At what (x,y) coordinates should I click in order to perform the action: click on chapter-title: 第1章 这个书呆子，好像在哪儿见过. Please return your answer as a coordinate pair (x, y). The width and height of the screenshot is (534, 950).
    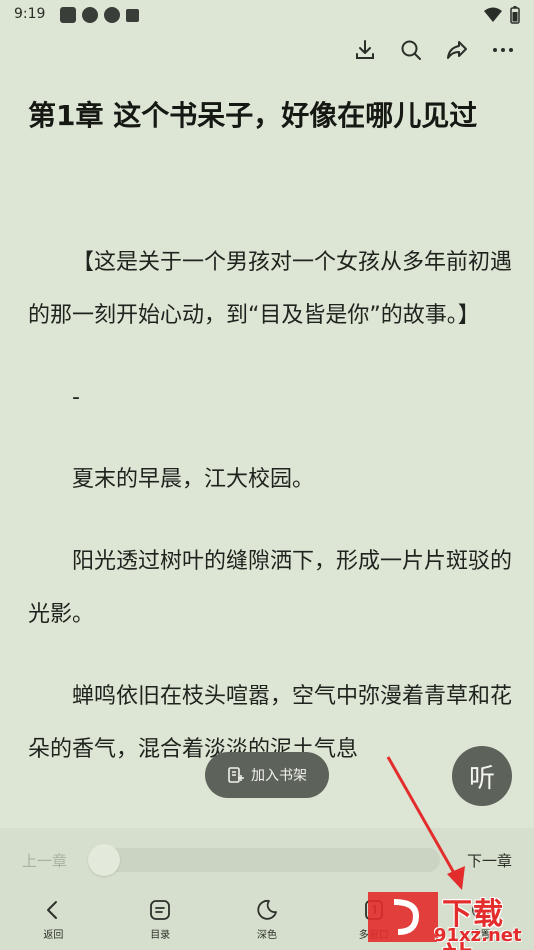
    Looking at the image, I should click on (253, 115).